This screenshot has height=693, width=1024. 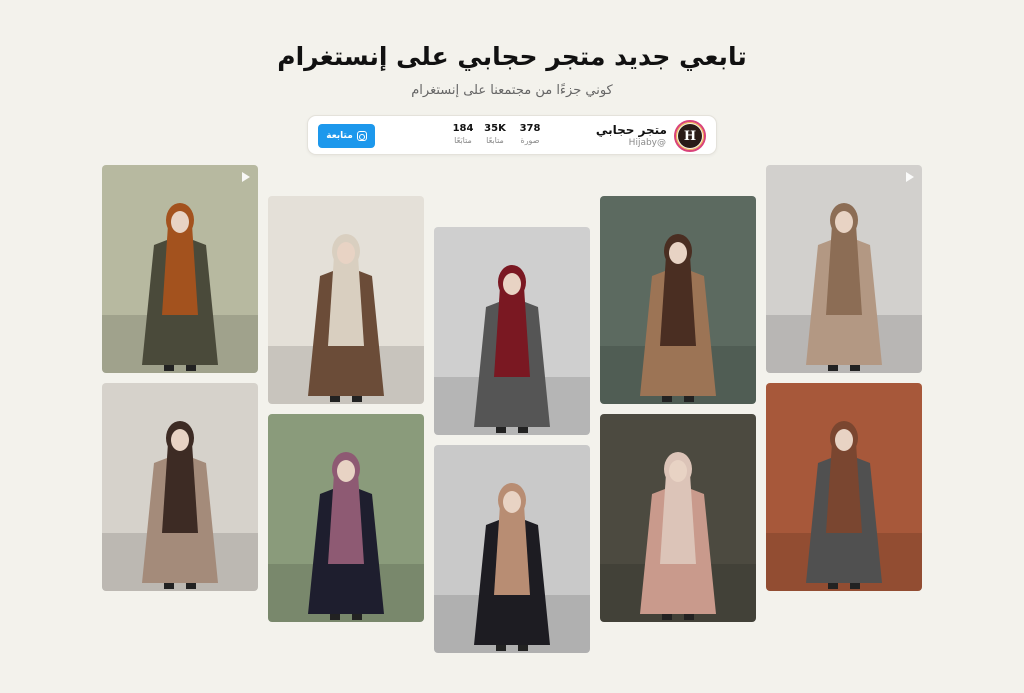 What do you see at coordinates (339, 136) in the screenshot?
I see `follow-button-label: متابعة` at bounding box center [339, 136].